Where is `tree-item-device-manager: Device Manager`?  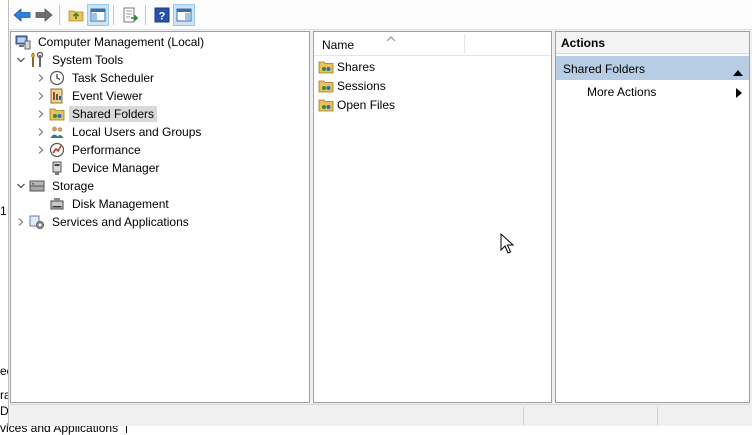
tree-item-device-manager: Device Manager is located at coordinates (105, 168).